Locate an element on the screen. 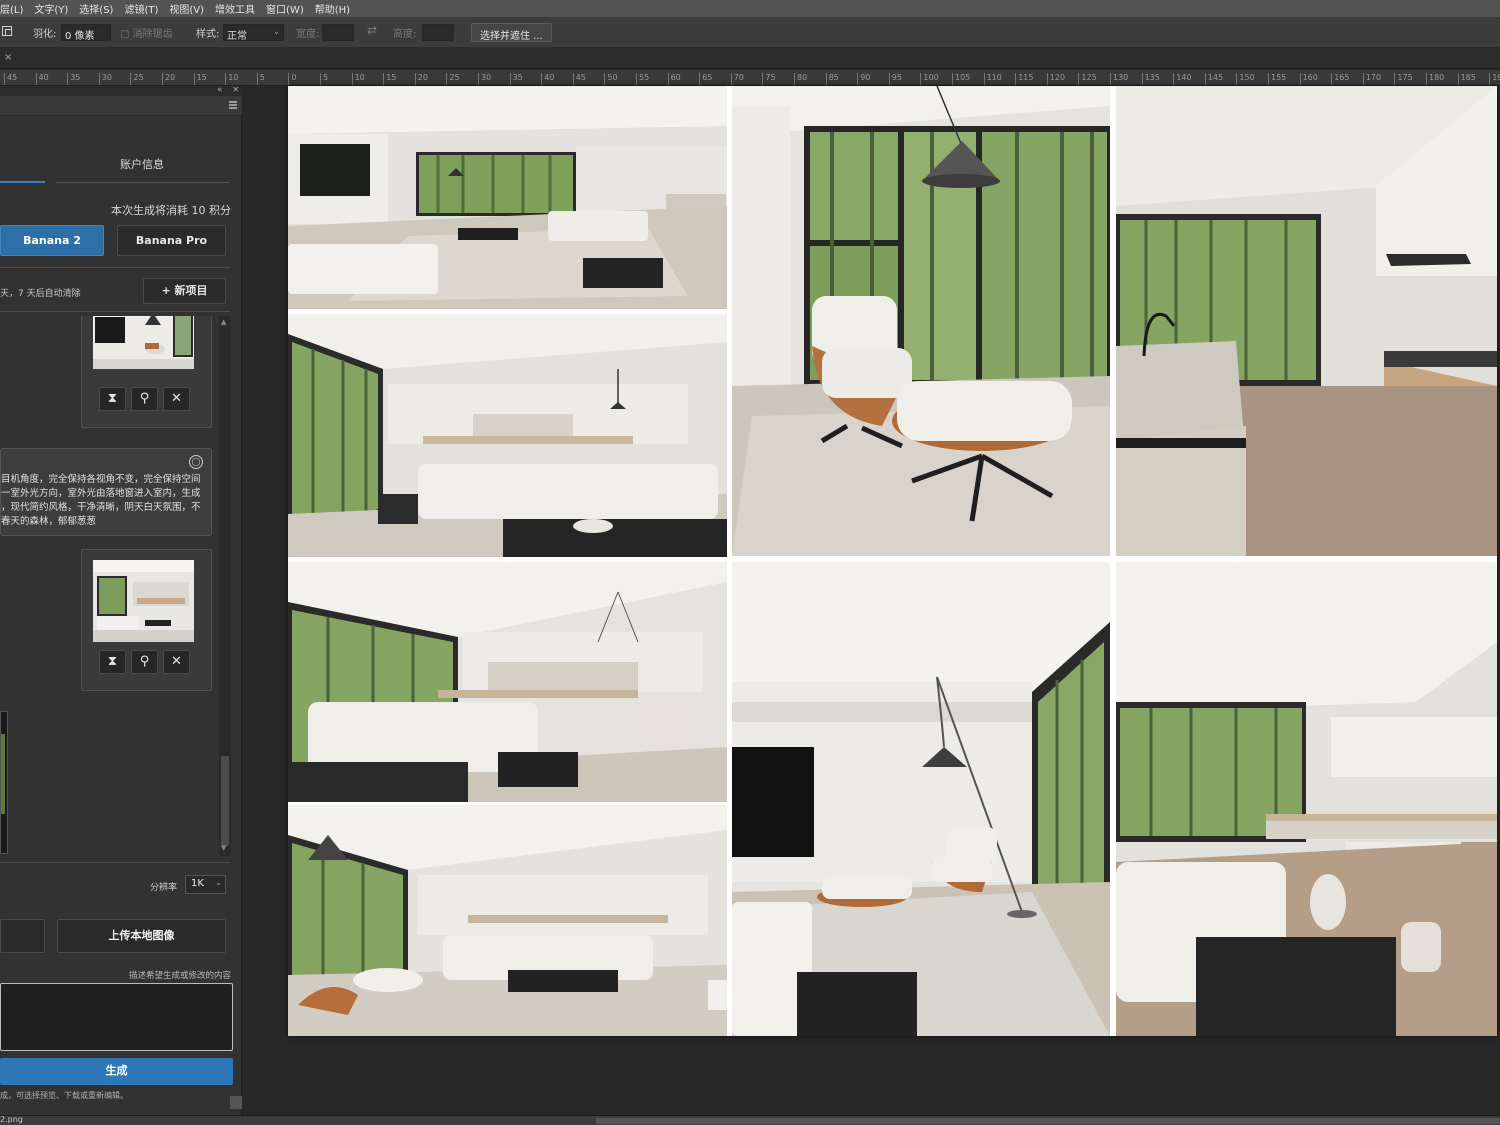 The height and width of the screenshot is (1125, 1500). ruler-tick: 85 is located at coordinates (832, 79).